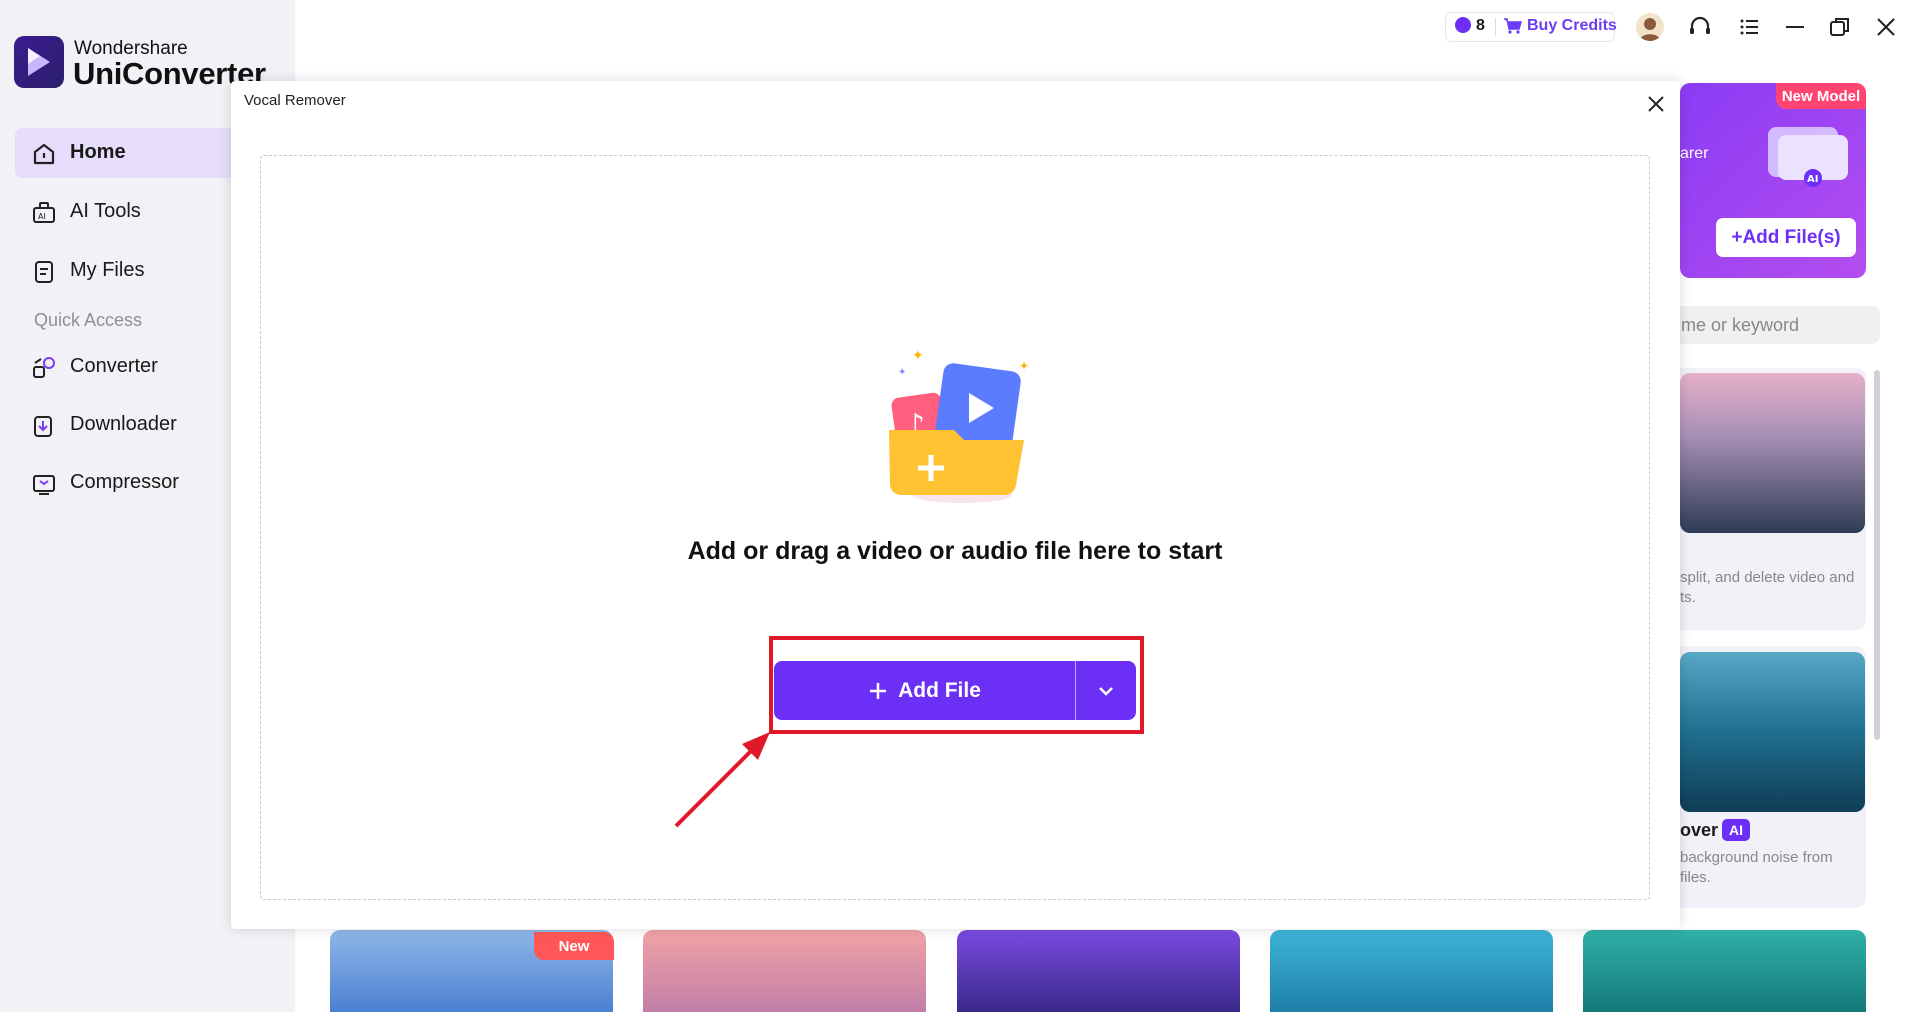  What do you see at coordinates (1750, 27) in the screenshot?
I see `menu-icon` at bounding box center [1750, 27].